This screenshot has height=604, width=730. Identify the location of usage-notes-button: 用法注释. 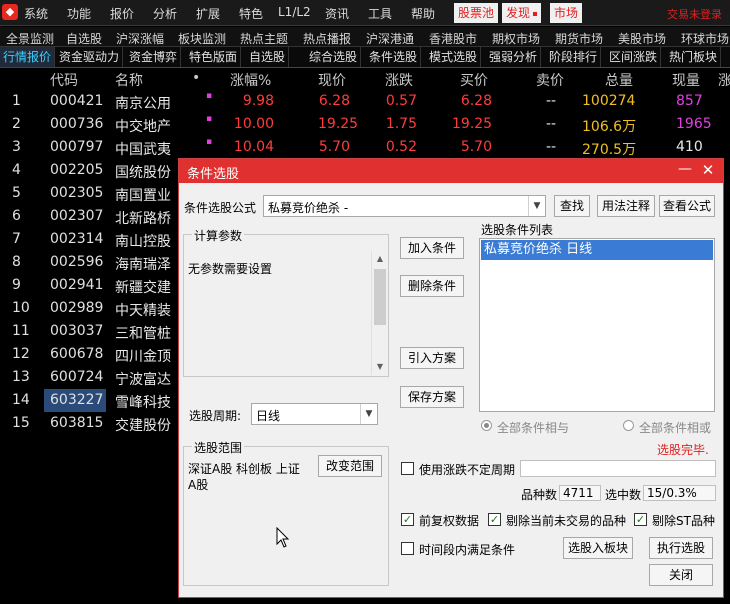
(626, 206).